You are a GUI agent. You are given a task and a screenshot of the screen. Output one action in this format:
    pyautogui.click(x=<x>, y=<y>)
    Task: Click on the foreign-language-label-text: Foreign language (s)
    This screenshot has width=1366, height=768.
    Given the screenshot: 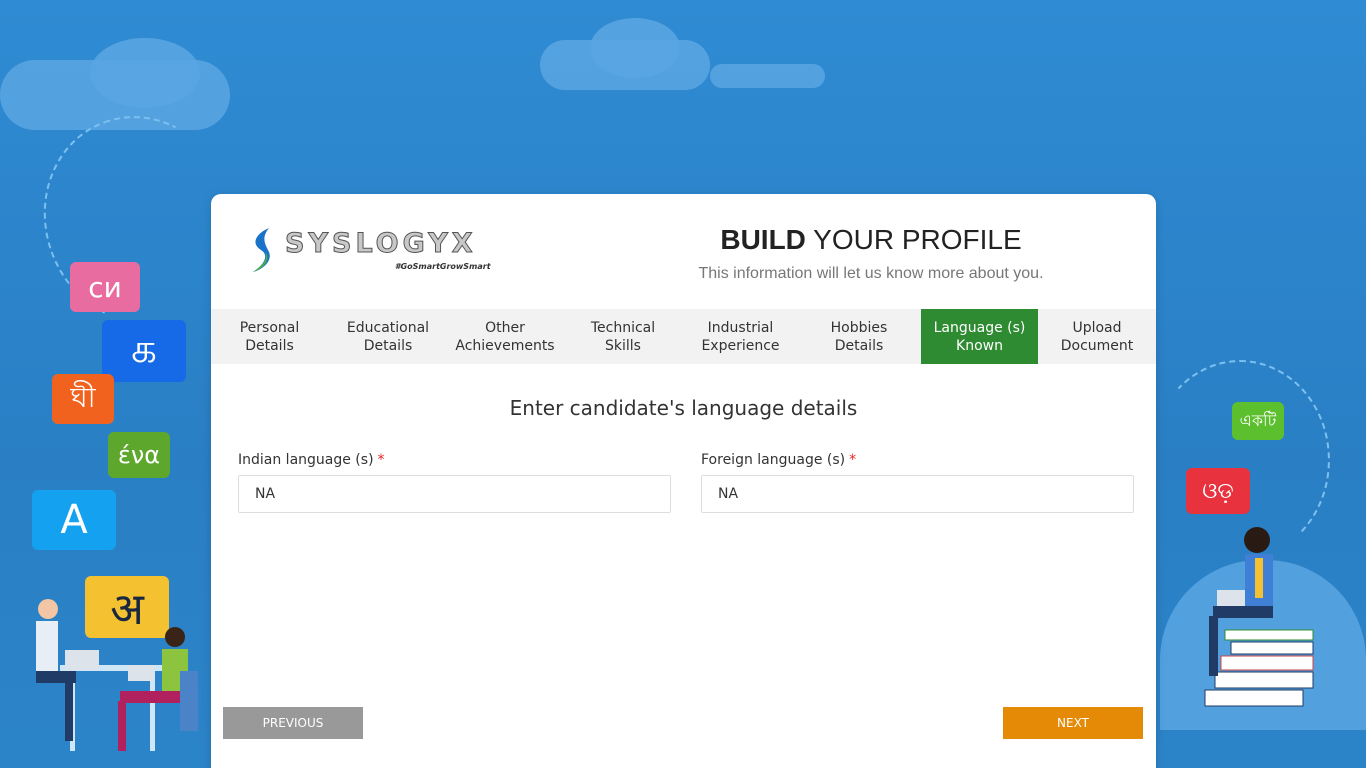 What is the action you would take?
    pyautogui.click(x=773, y=460)
    